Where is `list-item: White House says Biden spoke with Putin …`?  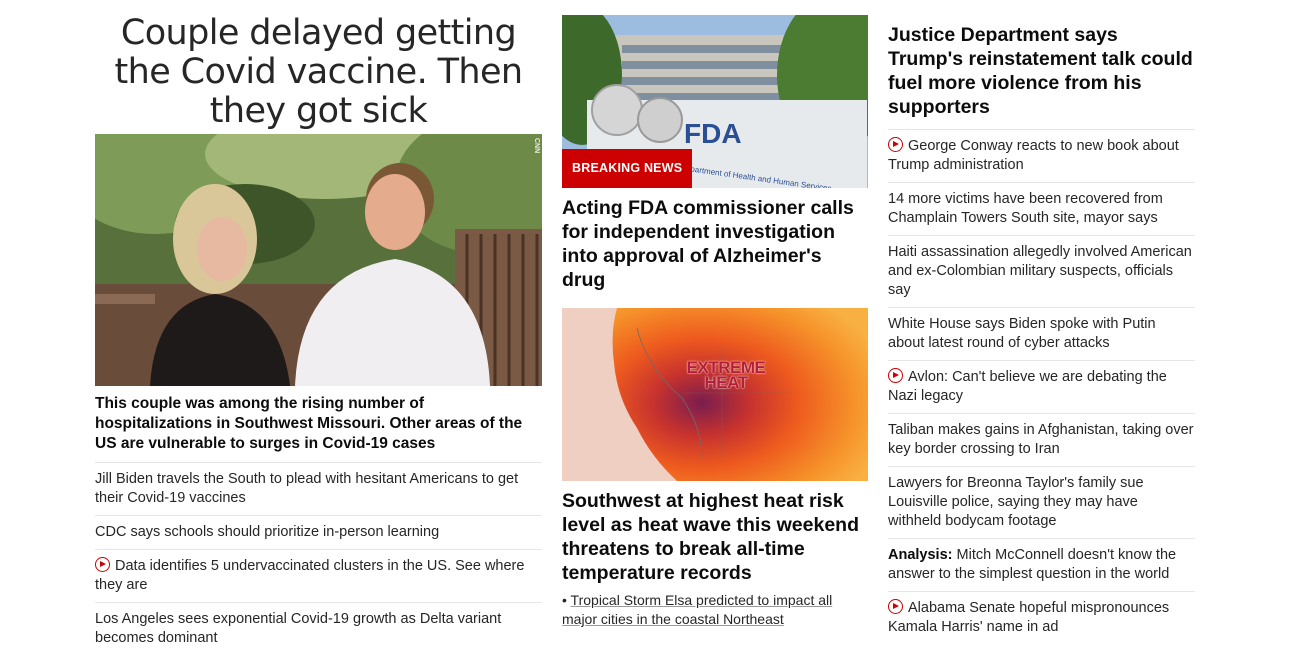 list-item: White House says Biden spoke with Putin … is located at coordinates (1041, 334).